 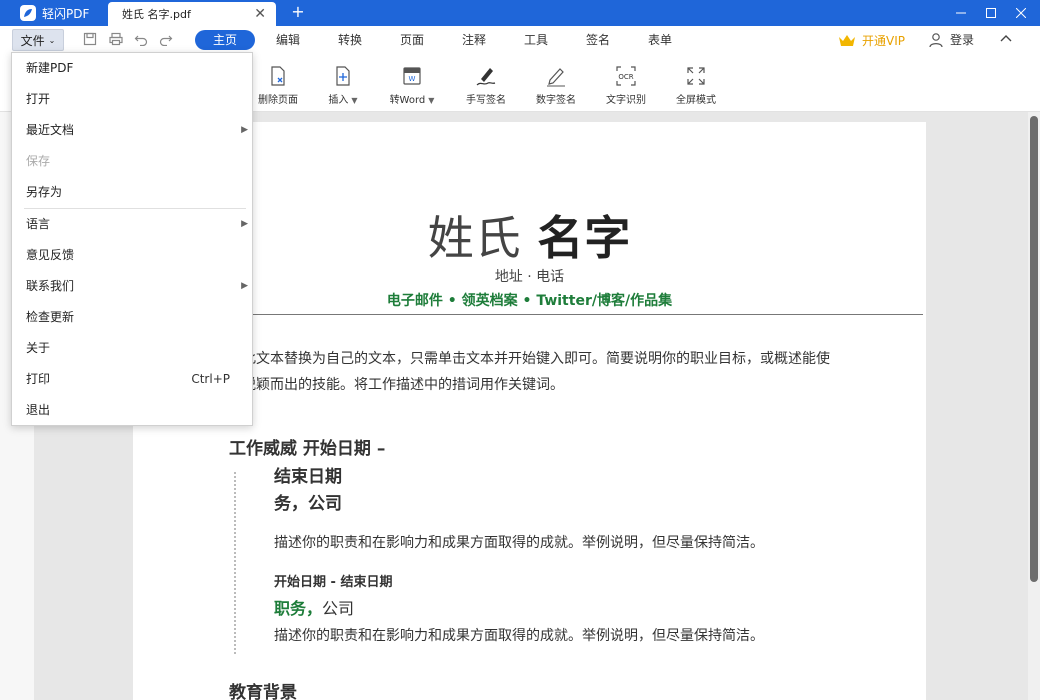 I want to click on menu-item-new-pdf: 新建PDF, so click(x=133, y=68).